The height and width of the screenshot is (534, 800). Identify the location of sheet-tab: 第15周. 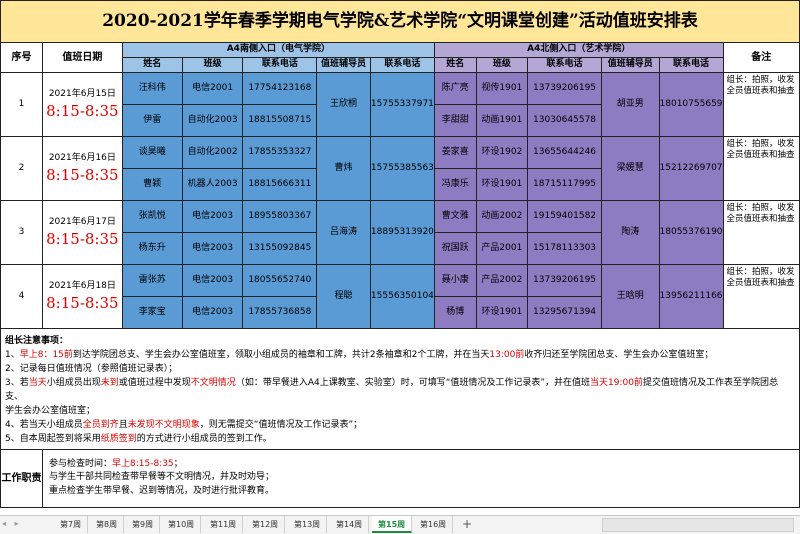
(392, 524).